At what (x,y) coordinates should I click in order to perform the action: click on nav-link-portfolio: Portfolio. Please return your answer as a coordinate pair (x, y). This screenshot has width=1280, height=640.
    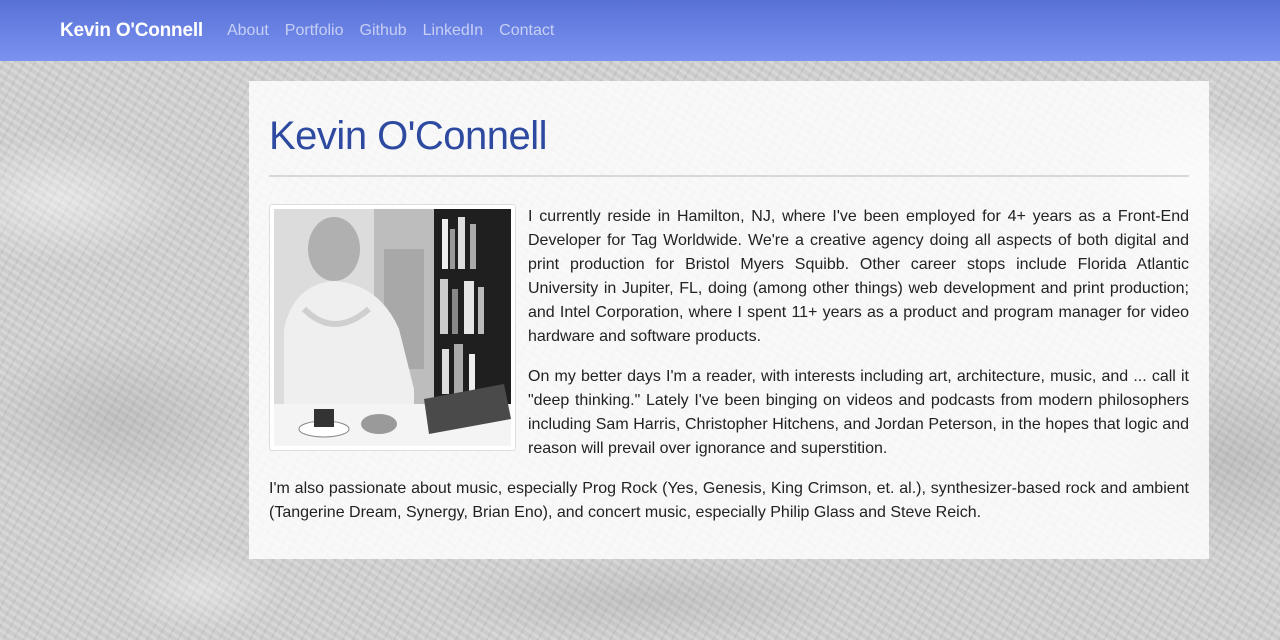
    Looking at the image, I should click on (314, 31).